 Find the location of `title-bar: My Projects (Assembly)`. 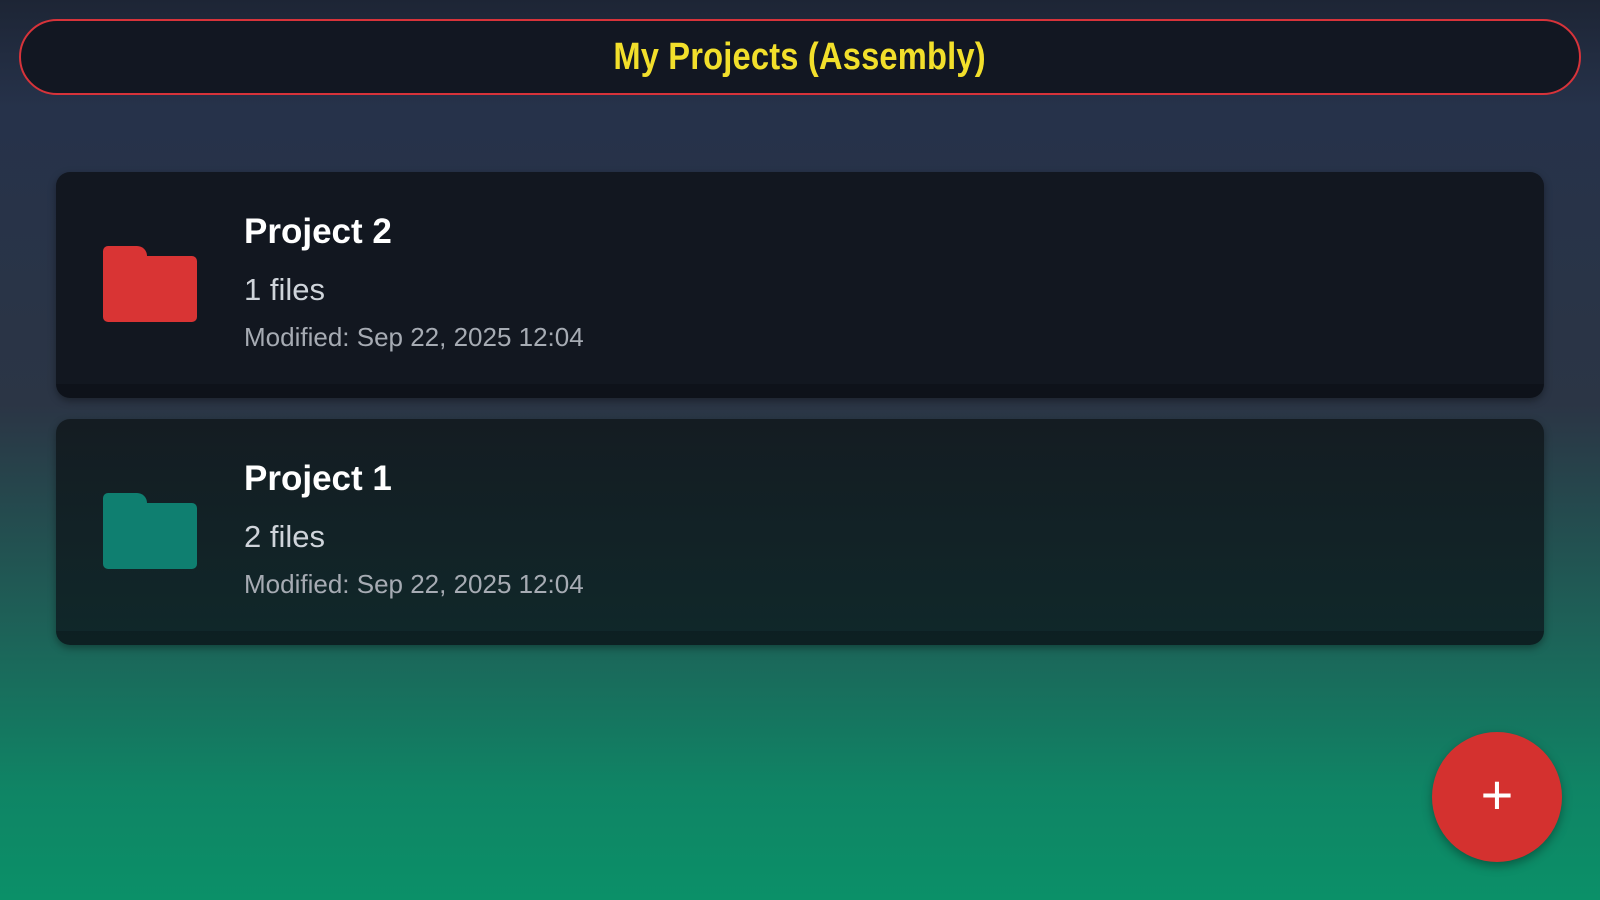

title-bar: My Projects (Assembly) is located at coordinates (800, 57).